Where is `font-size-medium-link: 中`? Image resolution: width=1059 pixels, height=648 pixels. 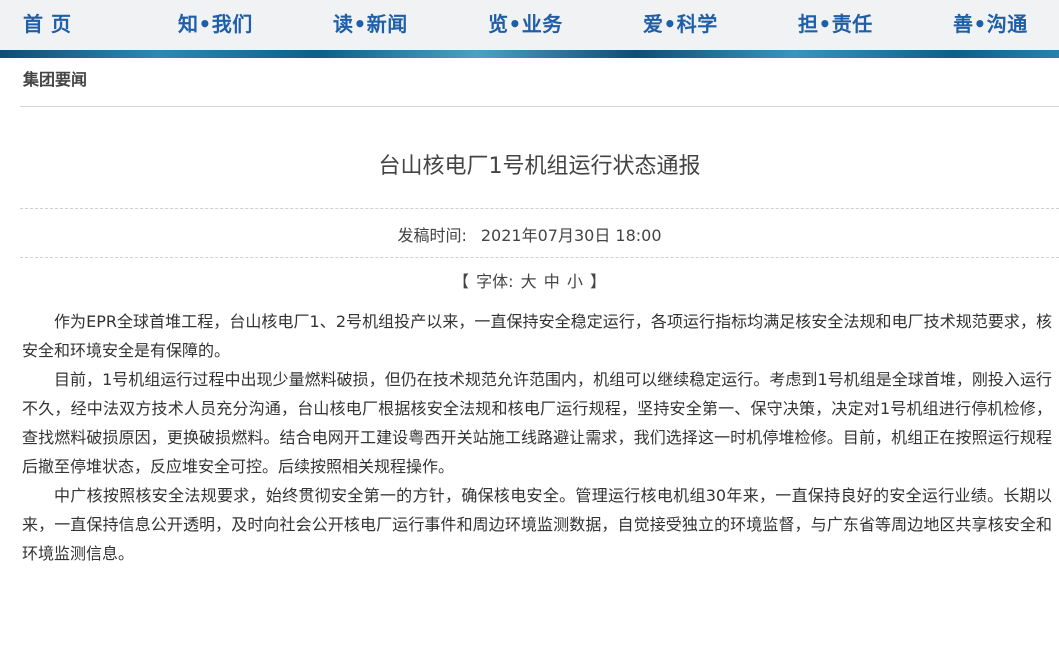
font-size-medium-link: 中 is located at coordinates (552, 281).